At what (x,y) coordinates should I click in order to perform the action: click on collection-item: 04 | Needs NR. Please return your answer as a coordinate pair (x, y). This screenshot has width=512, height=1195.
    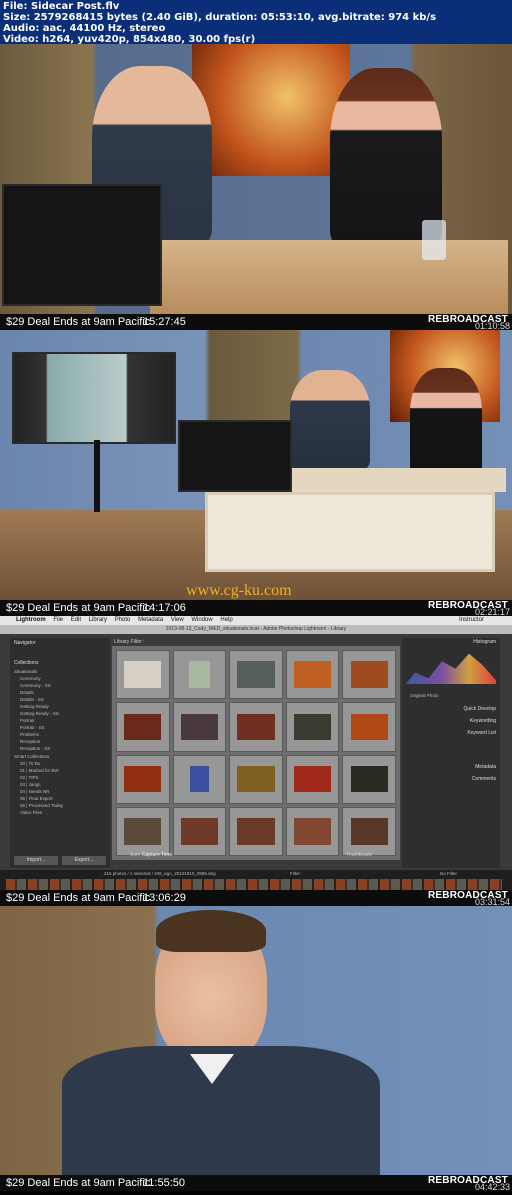
    Looking at the image, I should click on (34, 791).